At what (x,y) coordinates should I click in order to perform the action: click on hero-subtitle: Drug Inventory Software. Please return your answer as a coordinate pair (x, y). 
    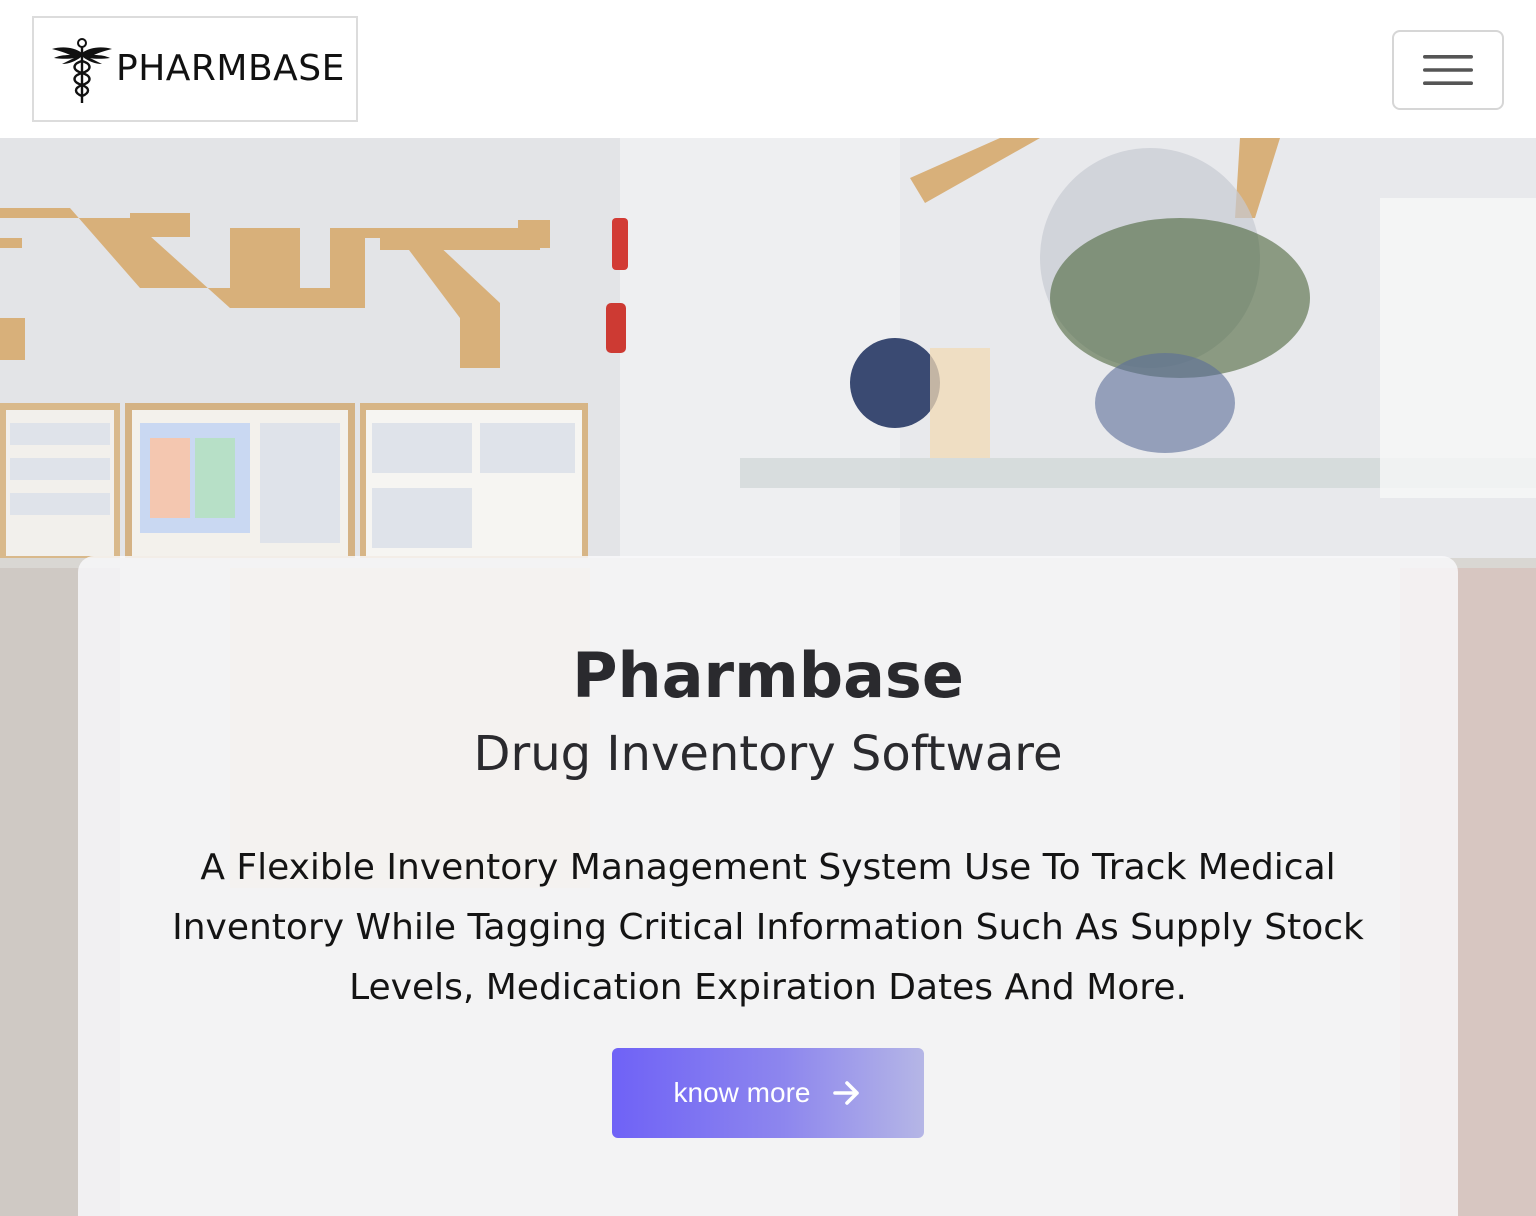
    Looking at the image, I should click on (768, 754).